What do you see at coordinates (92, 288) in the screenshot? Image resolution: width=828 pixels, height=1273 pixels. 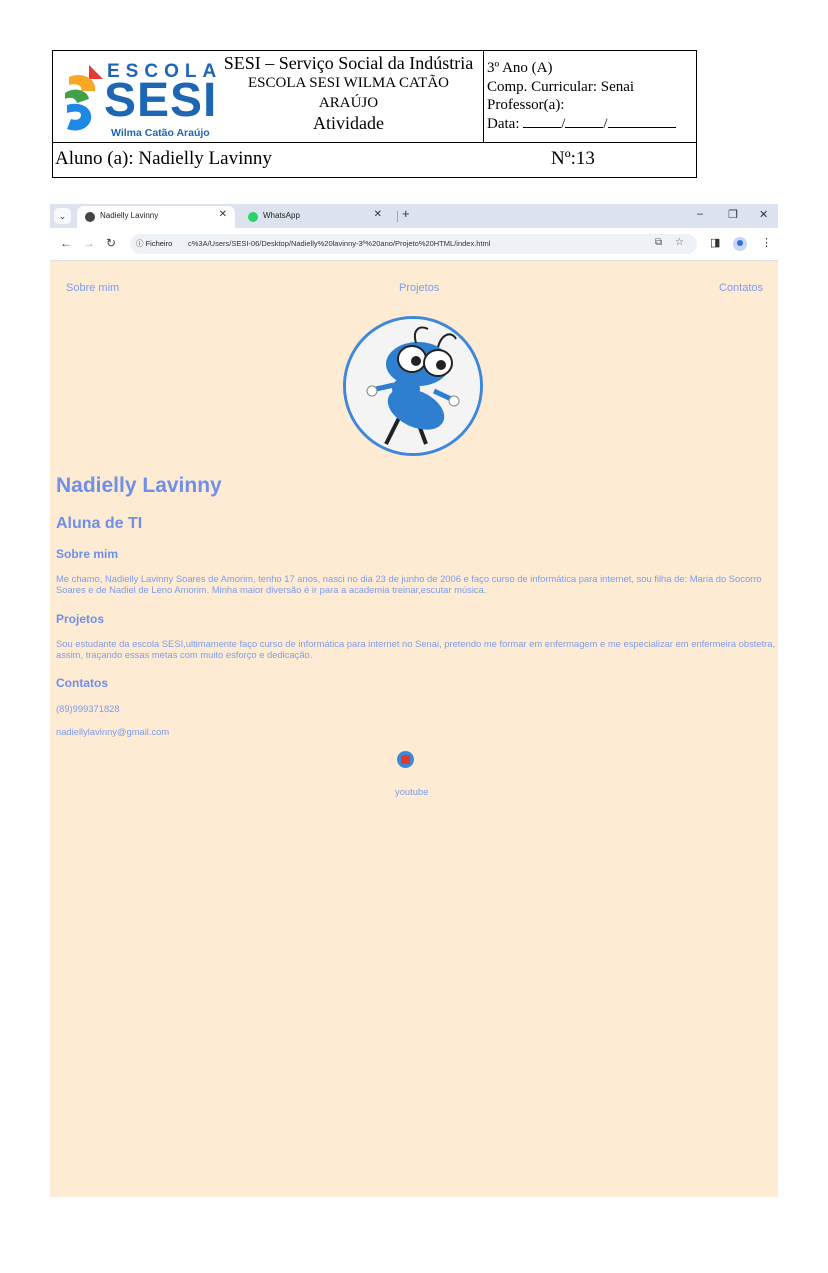 I see `nav-sobre-mim: Sobre mim` at bounding box center [92, 288].